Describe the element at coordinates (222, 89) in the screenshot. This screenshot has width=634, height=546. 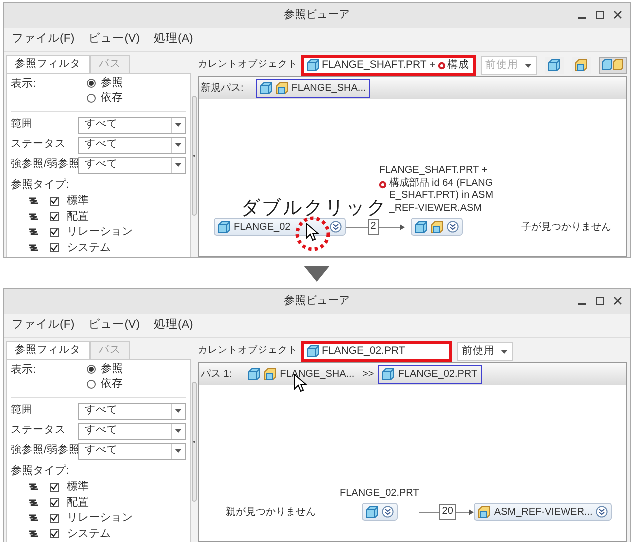
I see `path-label: 新規パス:` at that location.